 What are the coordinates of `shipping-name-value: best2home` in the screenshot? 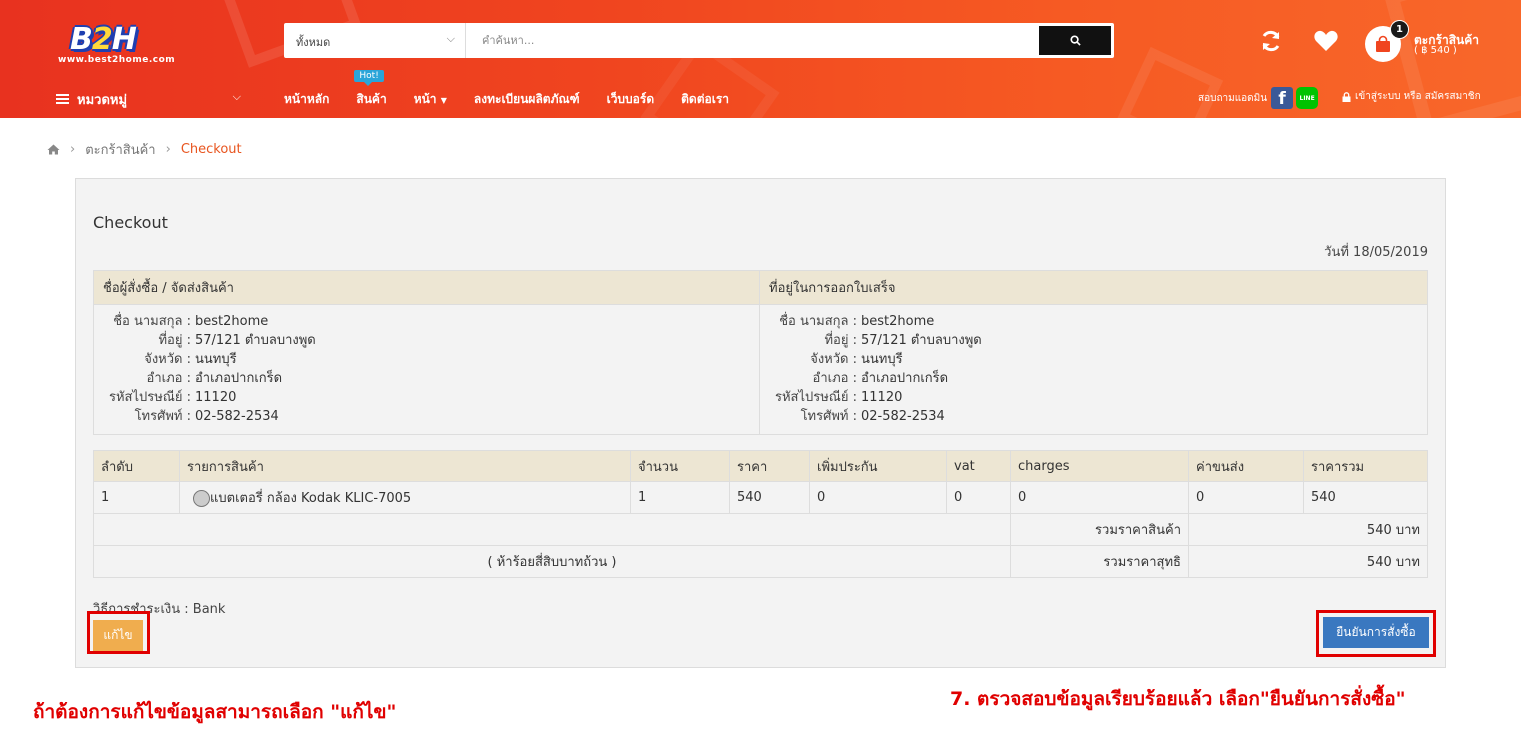 It's located at (232, 321).